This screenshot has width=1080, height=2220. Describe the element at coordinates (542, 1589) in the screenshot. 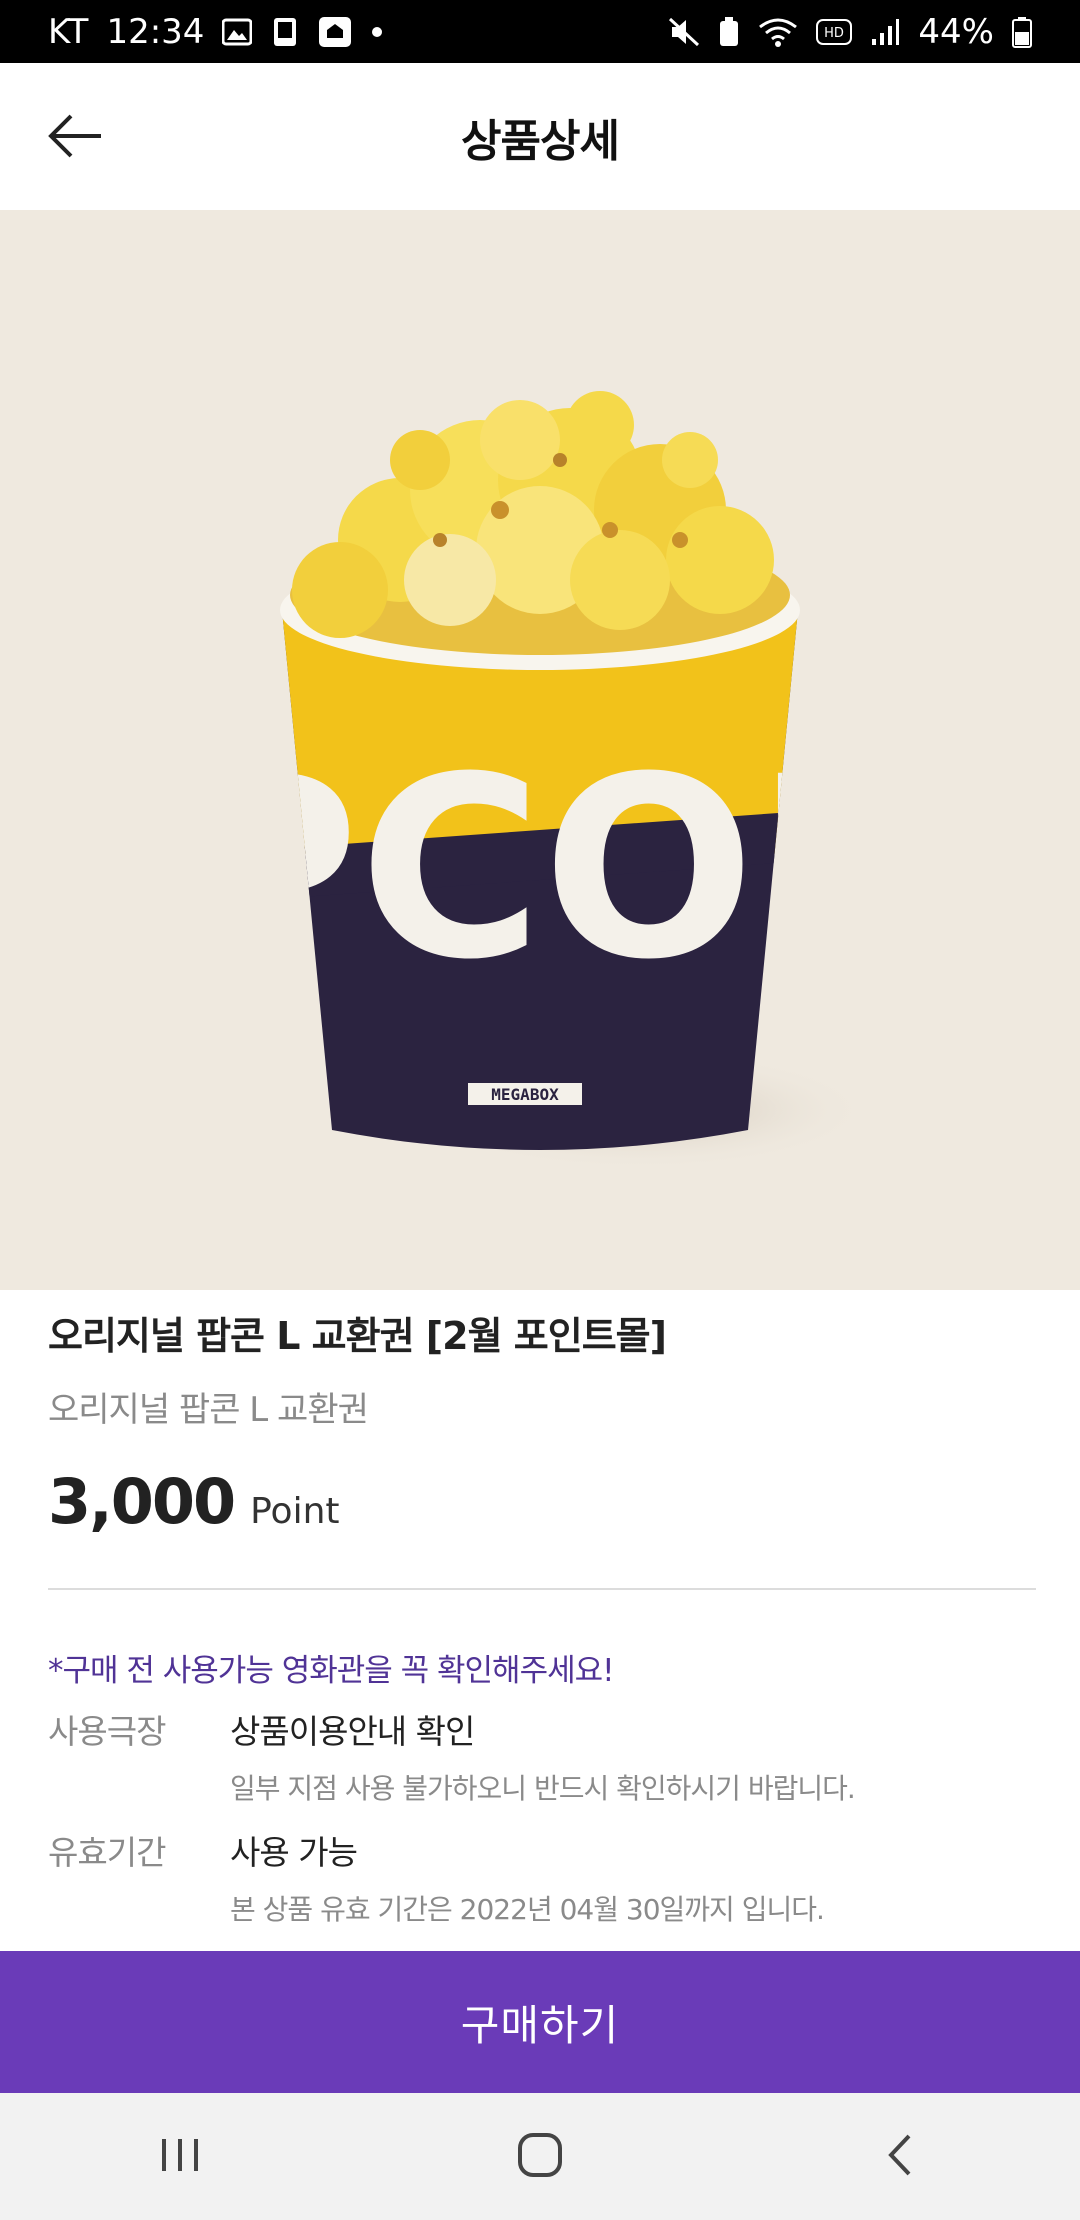

I see `divider` at that location.